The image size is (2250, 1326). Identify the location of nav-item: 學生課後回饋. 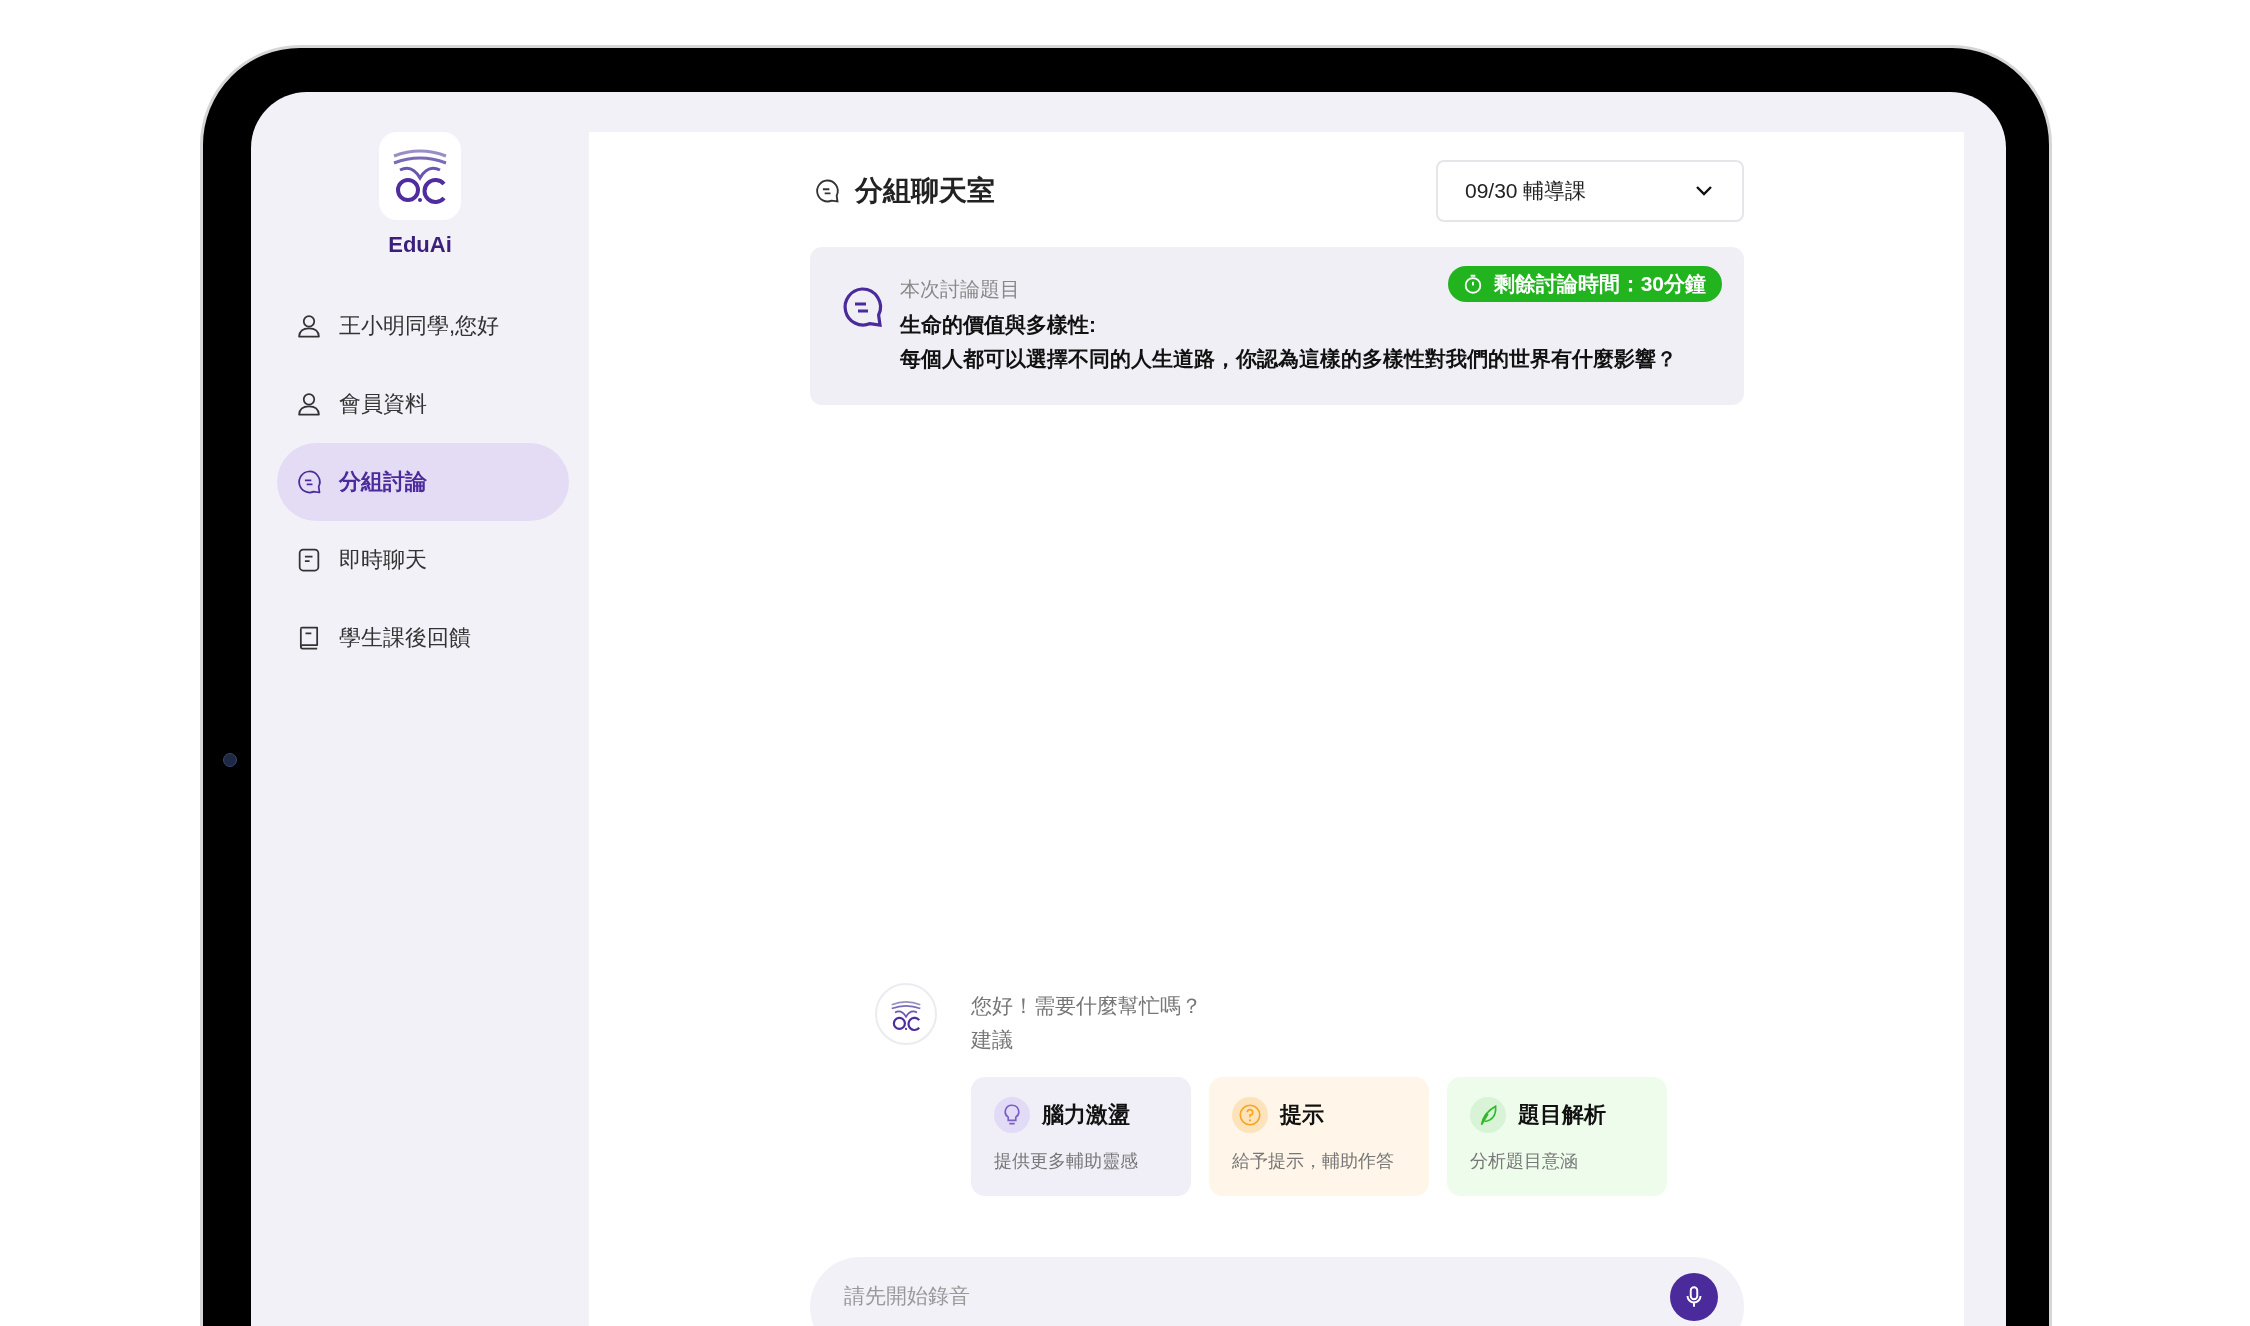
(423, 638).